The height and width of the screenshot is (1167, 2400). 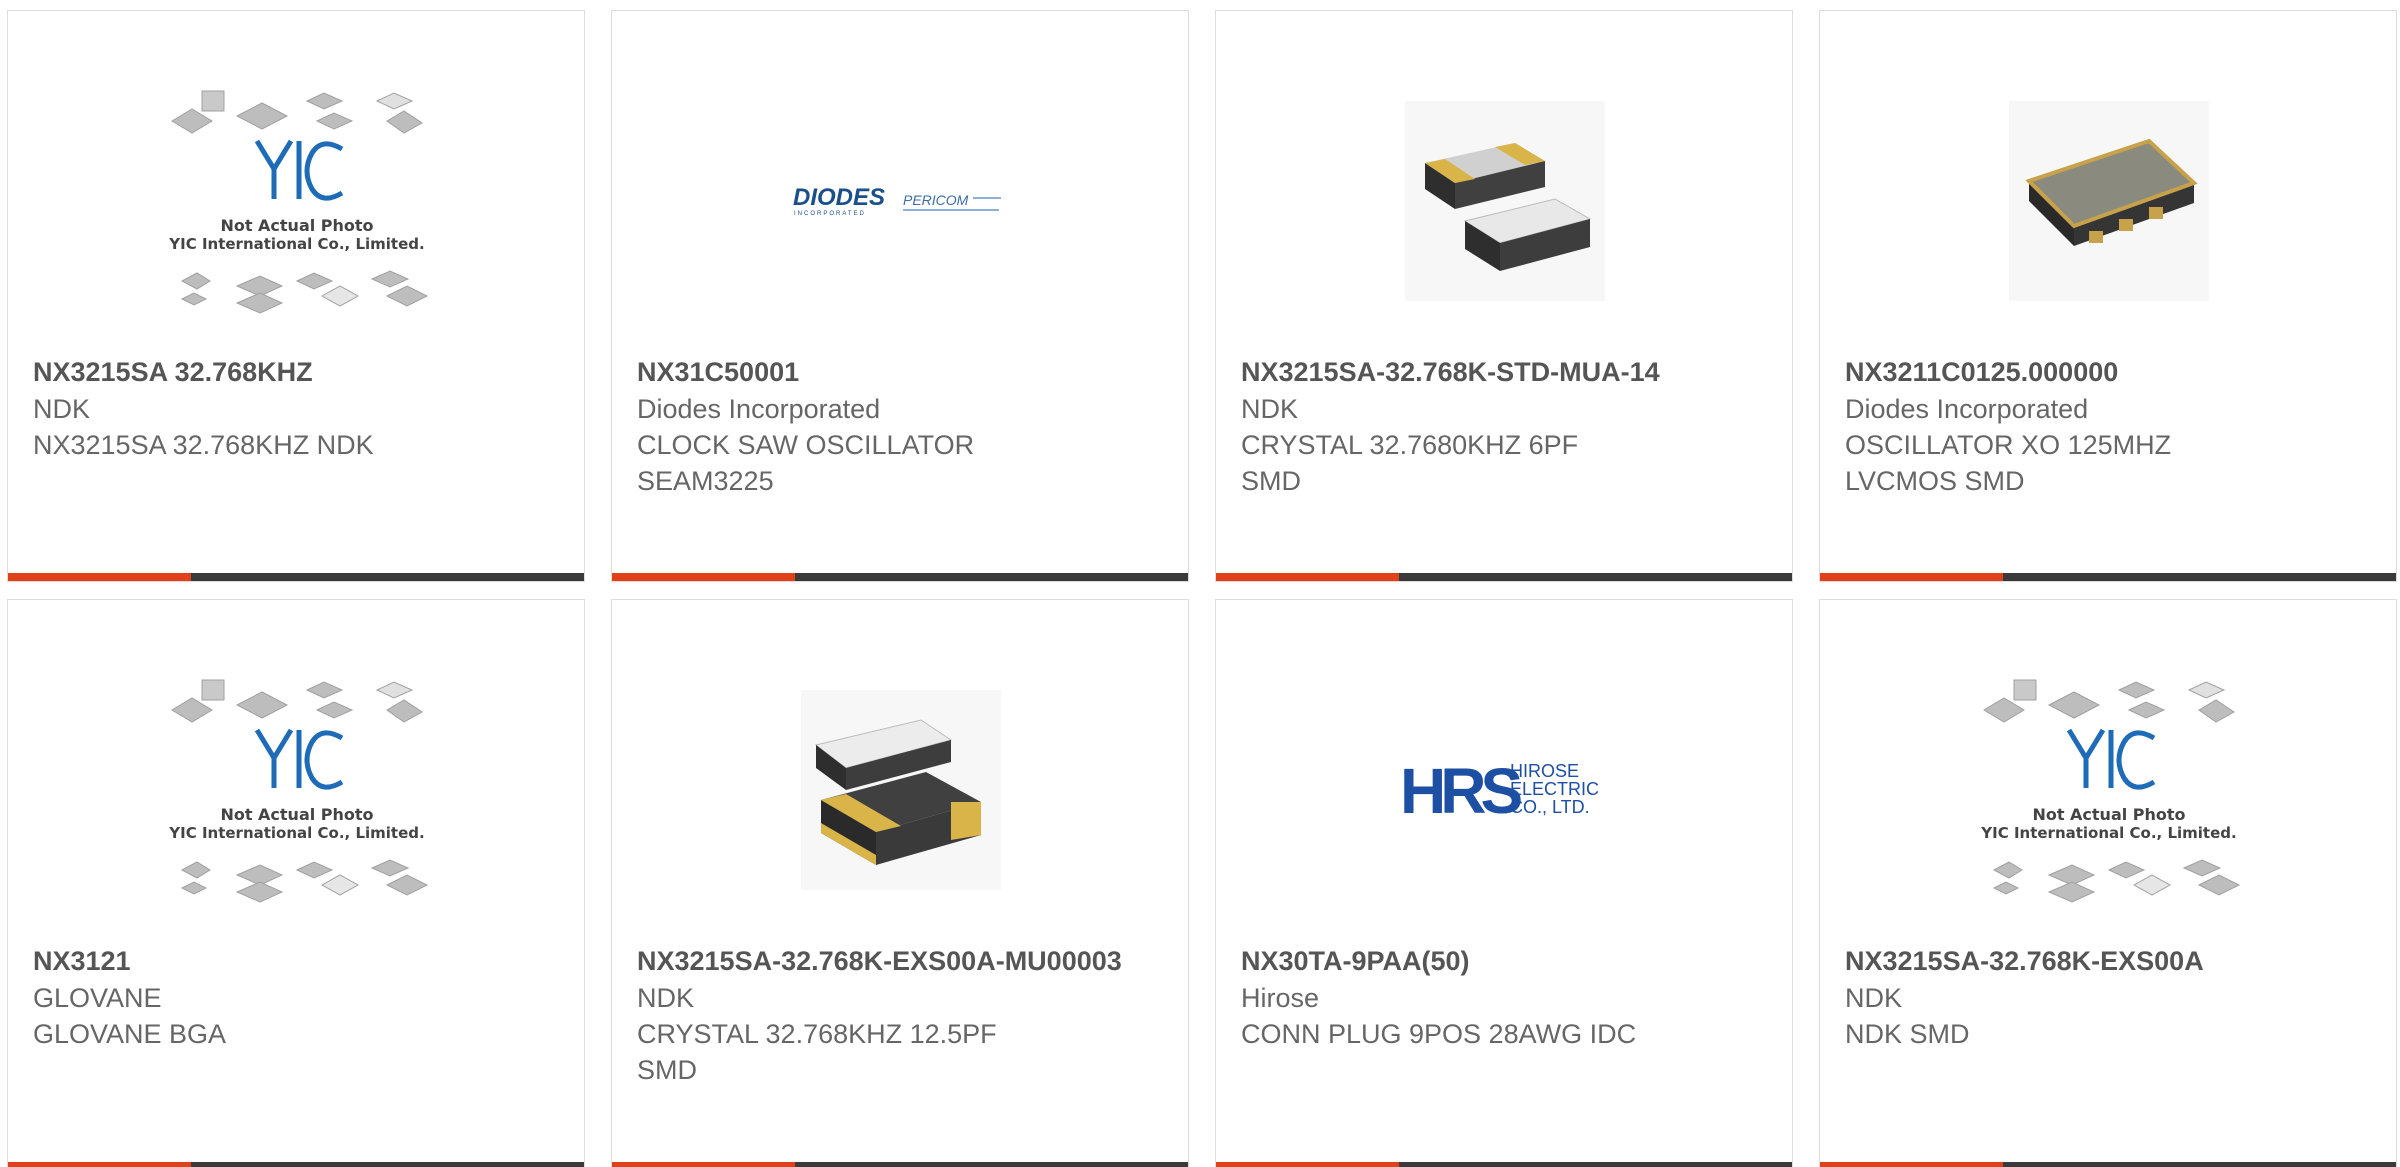 What do you see at coordinates (902, 372) in the screenshot?
I see `part-number: NX31C50001` at bounding box center [902, 372].